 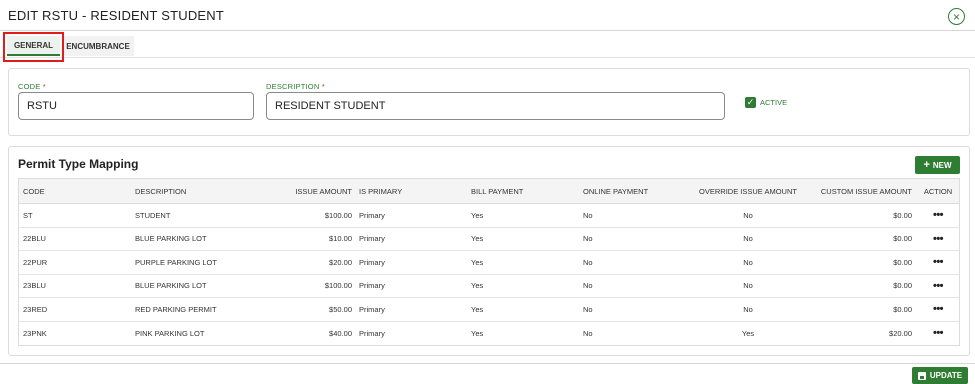 I want to click on footer-divider, so click(x=487, y=363).